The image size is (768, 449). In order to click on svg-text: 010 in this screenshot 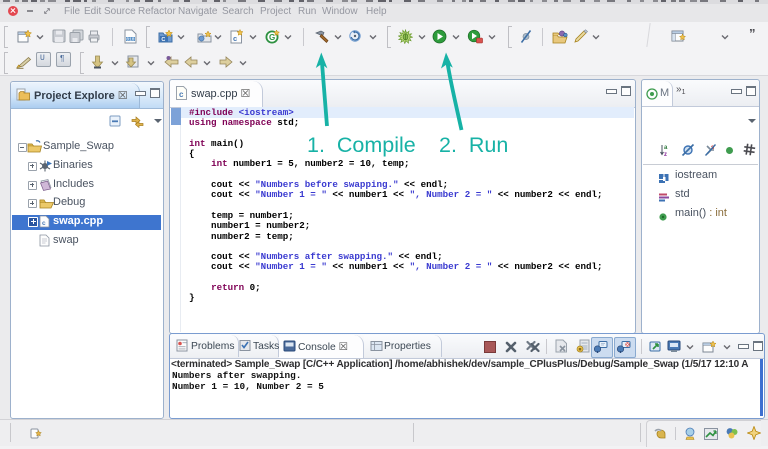, I will do `click(130, 40)`.